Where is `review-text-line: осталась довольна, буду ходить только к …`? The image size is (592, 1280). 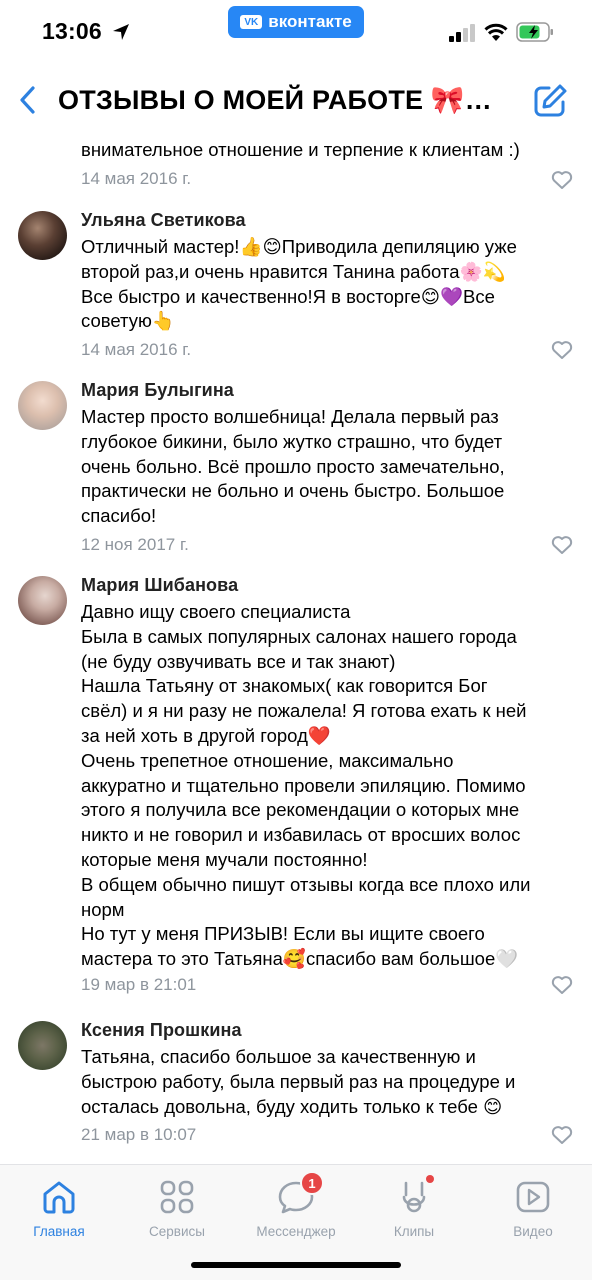
review-text-line: осталась довольна, буду ходить только к … is located at coordinates (292, 1106).